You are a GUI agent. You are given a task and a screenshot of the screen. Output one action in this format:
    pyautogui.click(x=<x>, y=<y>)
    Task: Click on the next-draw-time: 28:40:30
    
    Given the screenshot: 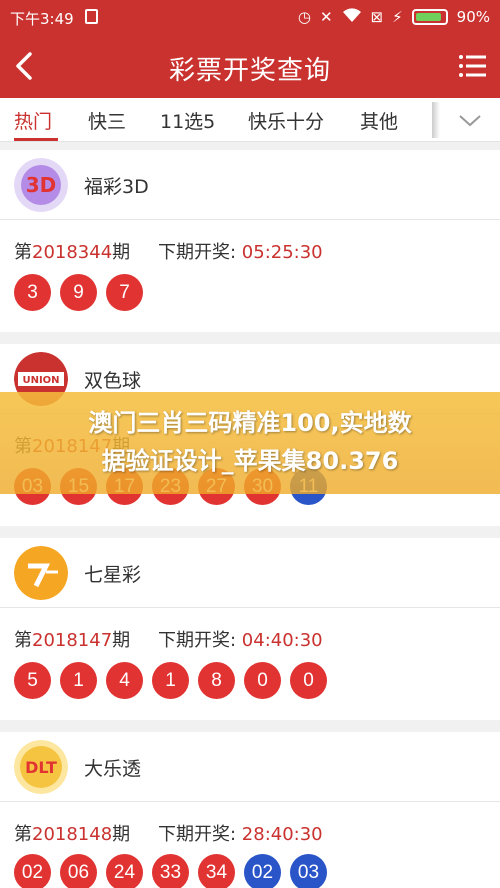 What is the action you would take?
    pyautogui.click(x=282, y=834)
    